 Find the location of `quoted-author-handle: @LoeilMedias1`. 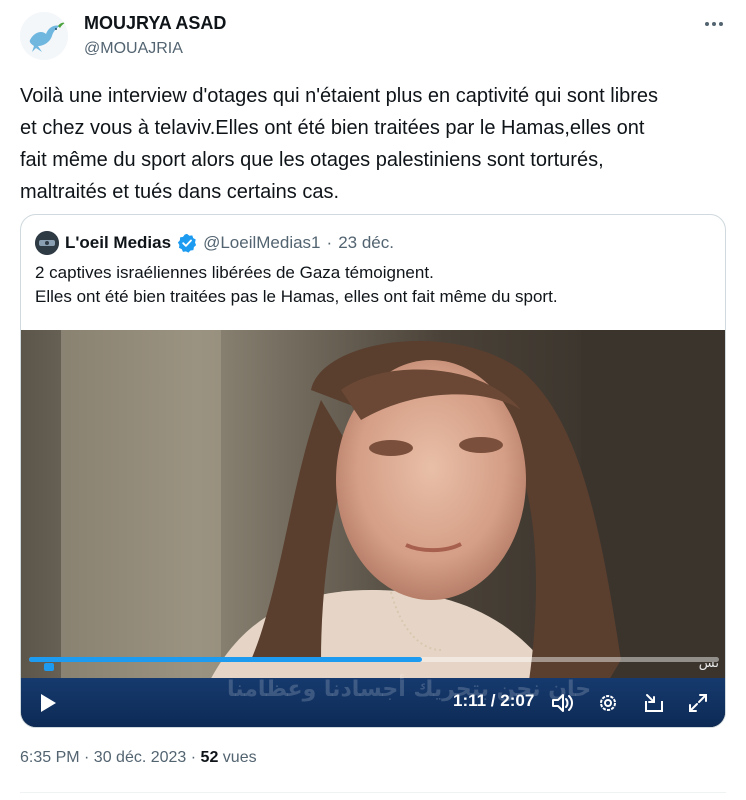

quoted-author-handle: @LoeilMedias1 is located at coordinates (261, 243).